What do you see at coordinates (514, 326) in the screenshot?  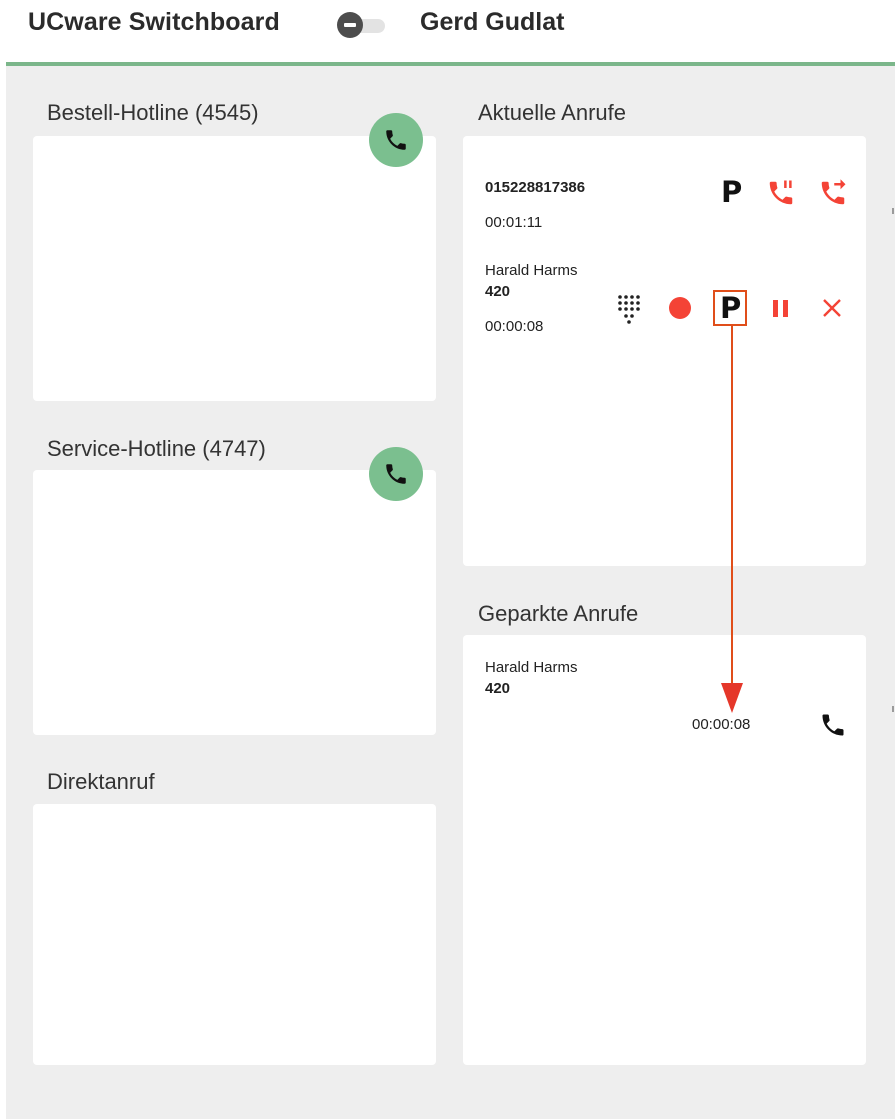 I see `call-duration: 00:00:08` at bounding box center [514, 326].